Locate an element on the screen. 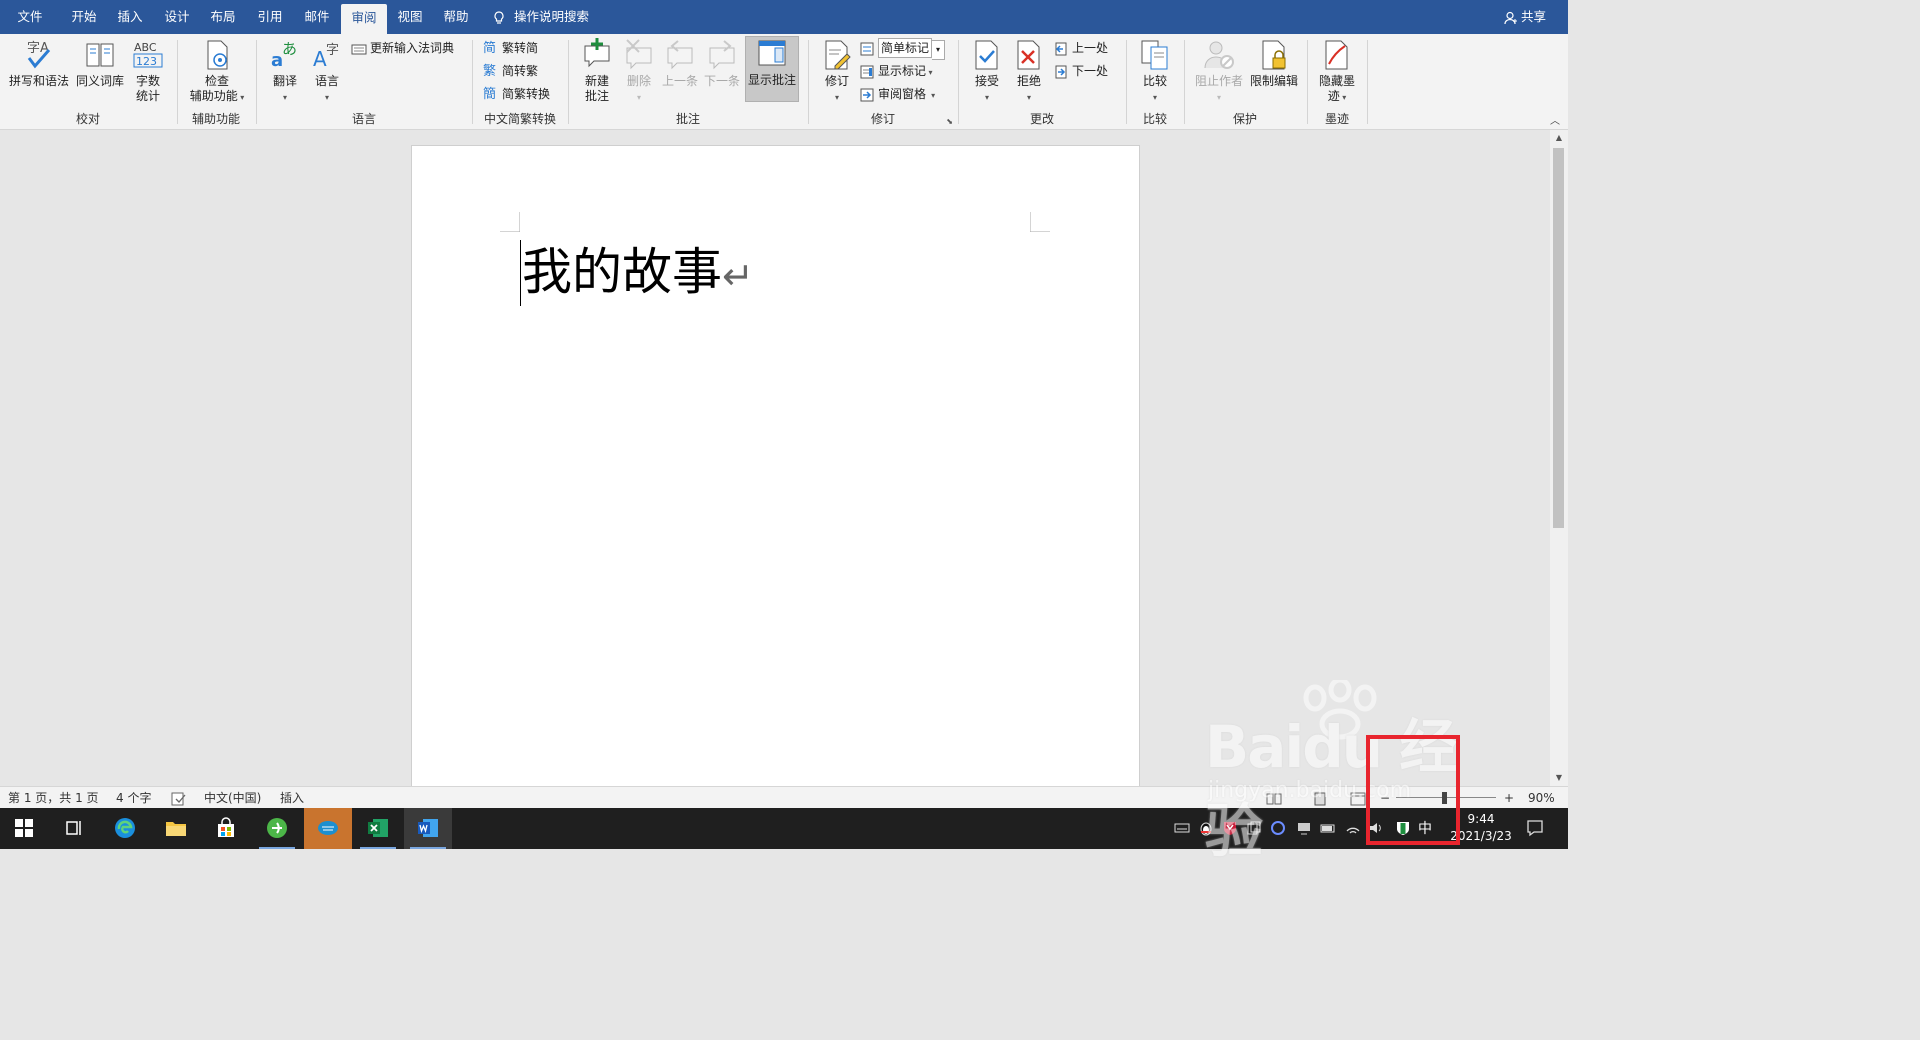 The image size is (1920, 1040). next-change-label: 下一处 is located at coordinates (1090, 71).